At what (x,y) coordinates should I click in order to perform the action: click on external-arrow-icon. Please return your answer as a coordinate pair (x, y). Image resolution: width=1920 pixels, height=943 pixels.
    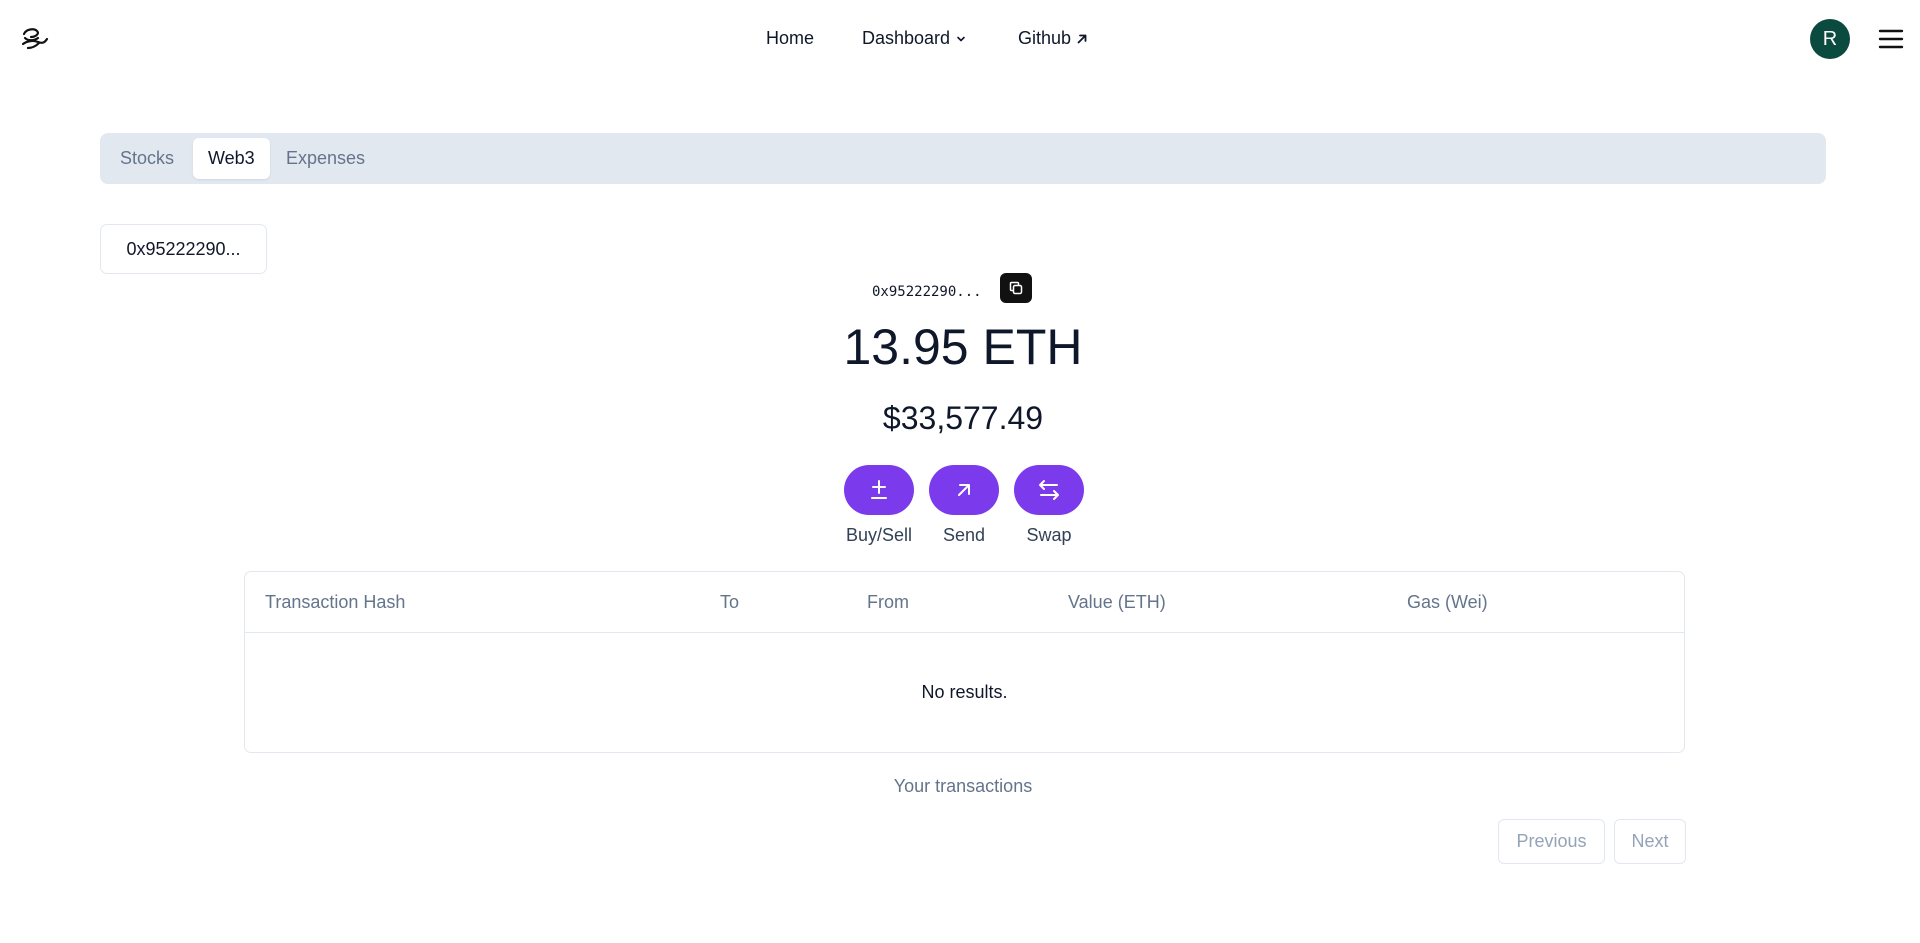
    Looking at the image, I should click on (1082, 38).